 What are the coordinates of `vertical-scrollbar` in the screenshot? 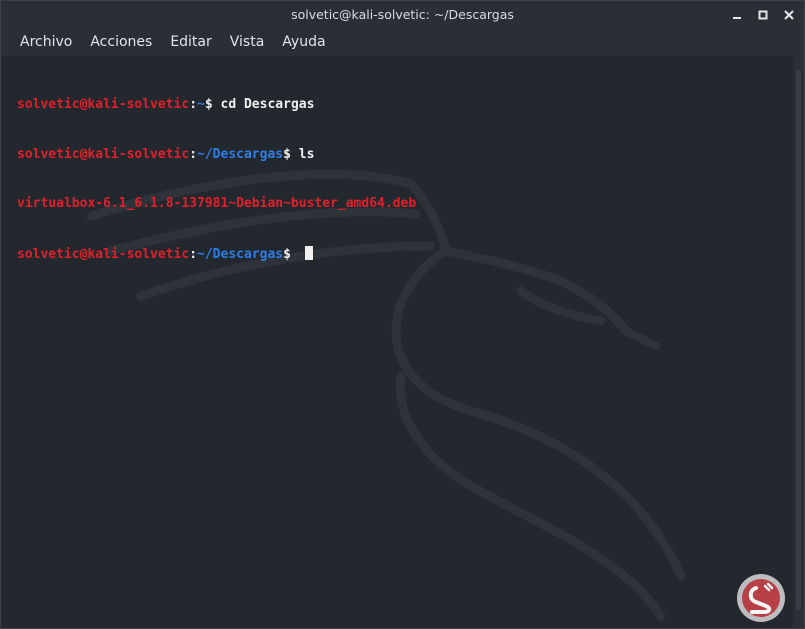 It's located at (798, 342).